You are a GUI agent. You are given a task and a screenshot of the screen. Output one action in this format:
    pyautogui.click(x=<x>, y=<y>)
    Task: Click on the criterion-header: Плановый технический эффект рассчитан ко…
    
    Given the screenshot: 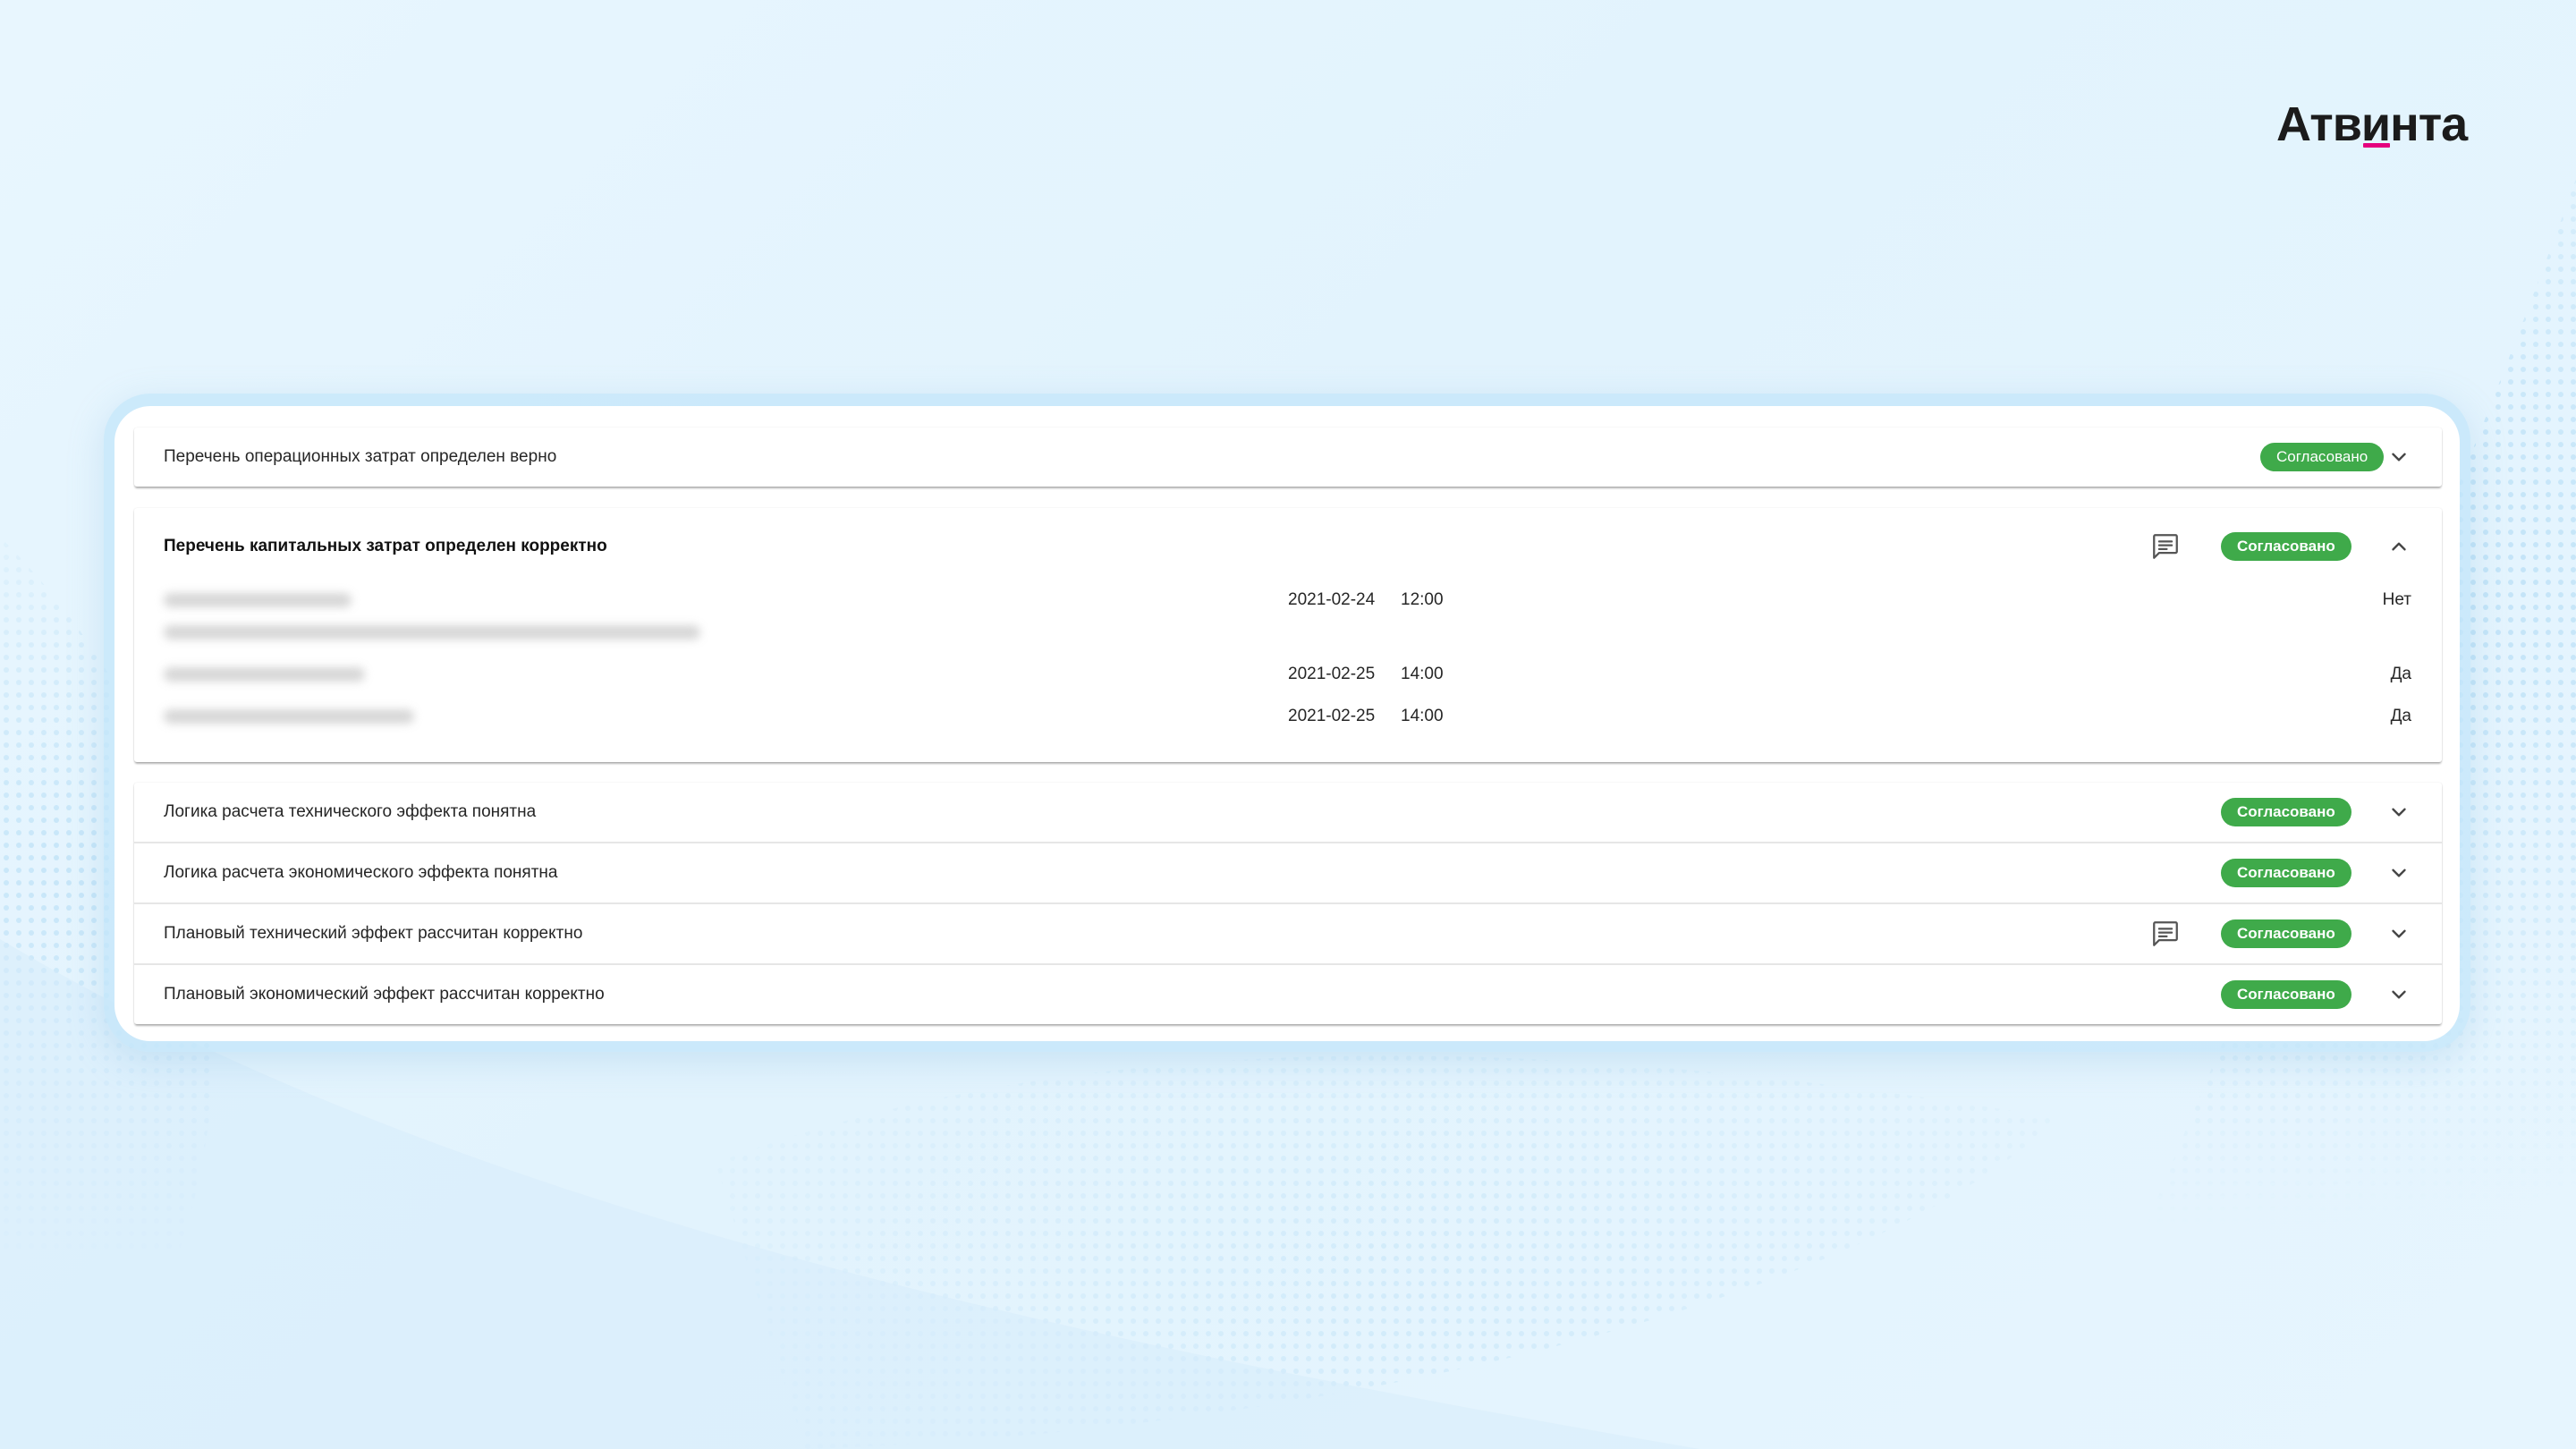 What is the action you would take?
    pyautogui.click(x=1288, y=932)
    